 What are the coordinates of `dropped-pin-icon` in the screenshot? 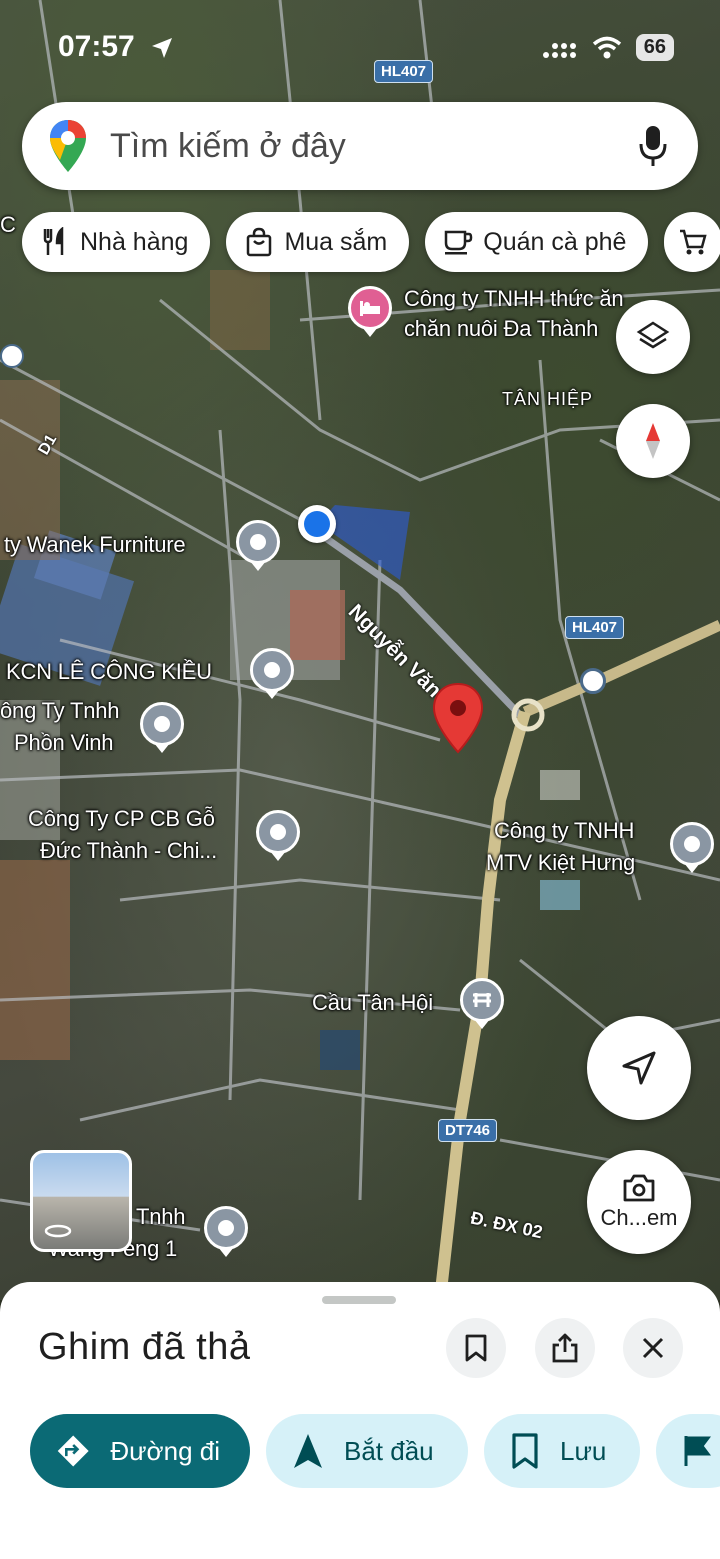 It's located at (458, 718).